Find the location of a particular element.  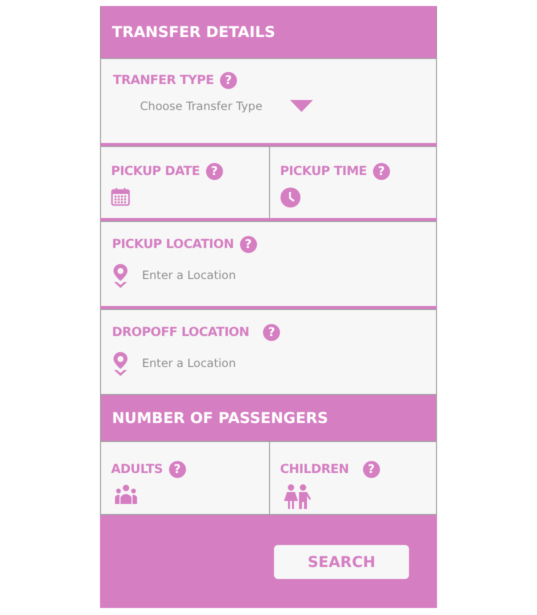

field-label: DROPOFF LOCATION is located at coordinates (181, 332).